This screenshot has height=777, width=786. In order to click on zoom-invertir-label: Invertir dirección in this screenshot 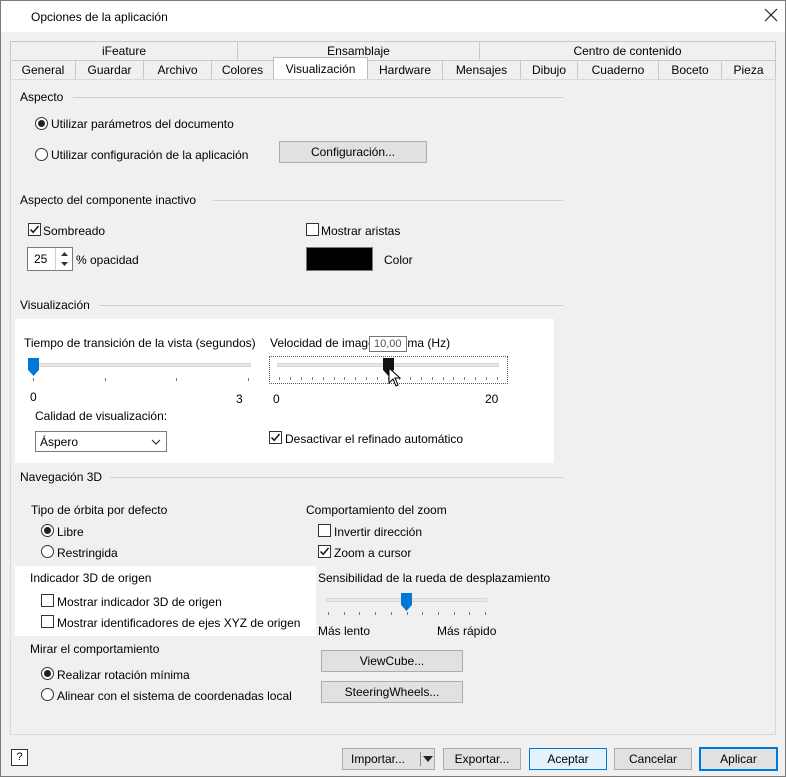, I will do `click(378, 532)`.